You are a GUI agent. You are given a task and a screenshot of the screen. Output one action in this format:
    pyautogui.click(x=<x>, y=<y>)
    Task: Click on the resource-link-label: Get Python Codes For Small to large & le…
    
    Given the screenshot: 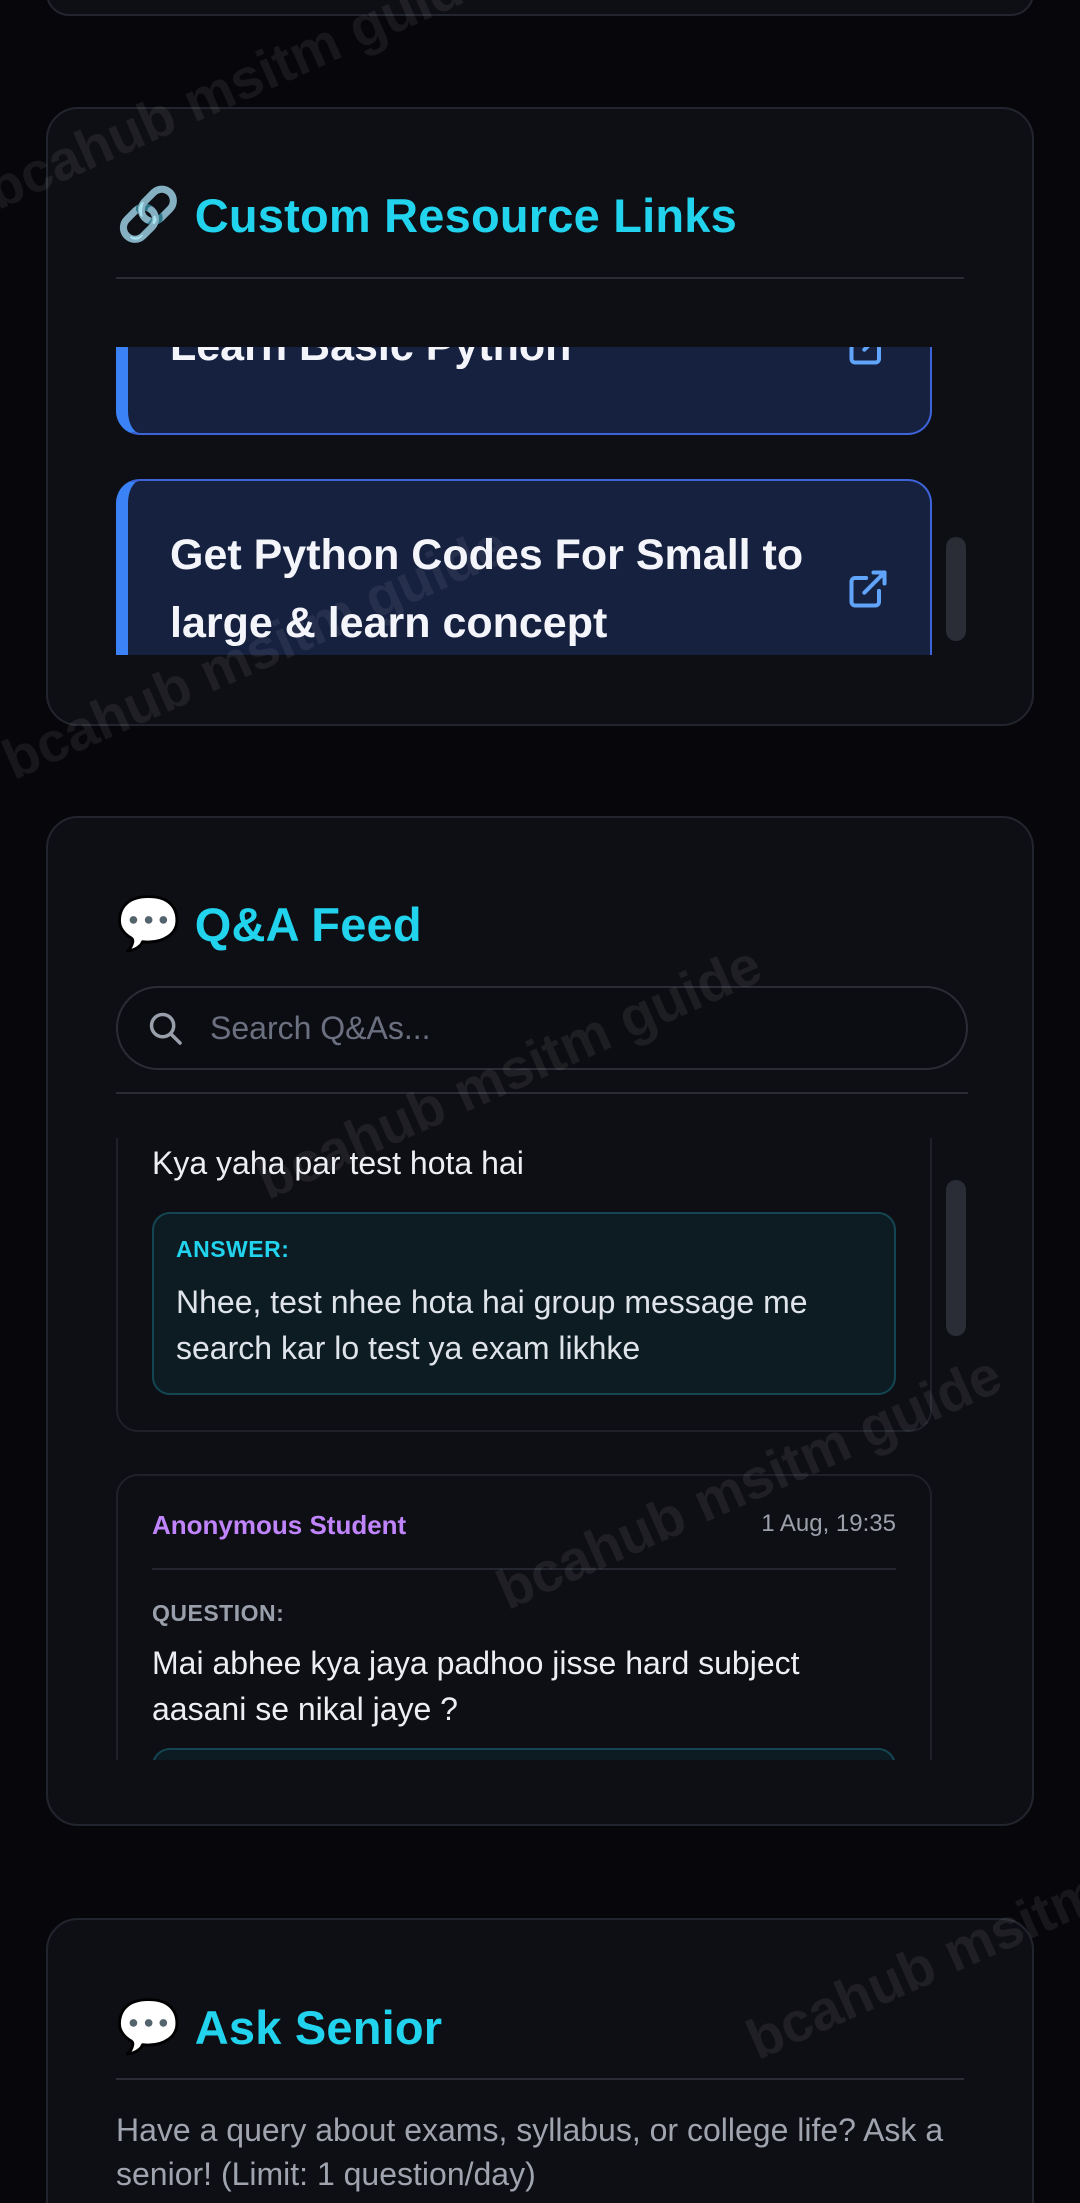 What is the action you would take?
    pyautogui.click(x=487, y=589)
    